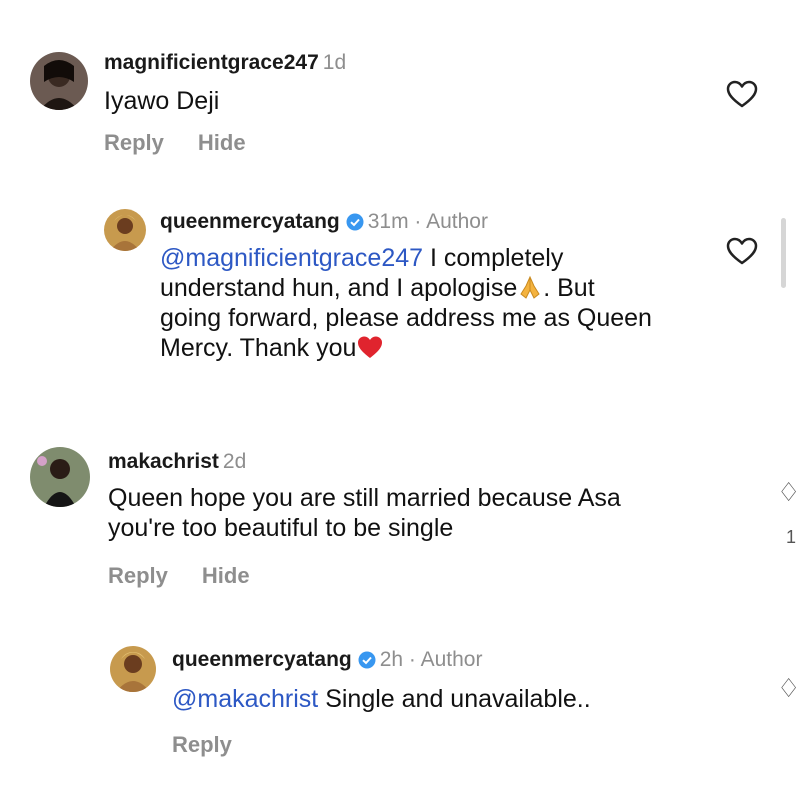 This screenshot has height=800, width=800. What do you see at coordinates (211, 62) in the screenshot?
I see `username: magnificientgrace247` at bounding box center [211, 62].